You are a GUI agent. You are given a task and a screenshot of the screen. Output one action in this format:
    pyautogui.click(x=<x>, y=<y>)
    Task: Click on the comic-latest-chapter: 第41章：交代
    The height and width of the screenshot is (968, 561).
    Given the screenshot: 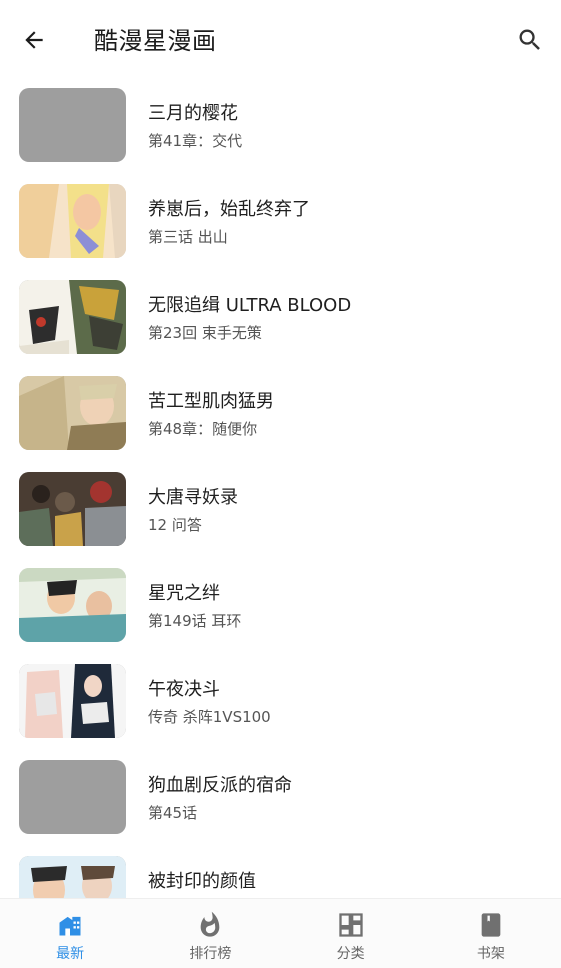 What is the action you would take?
    pyautogui.click(x=195, y=141)
    